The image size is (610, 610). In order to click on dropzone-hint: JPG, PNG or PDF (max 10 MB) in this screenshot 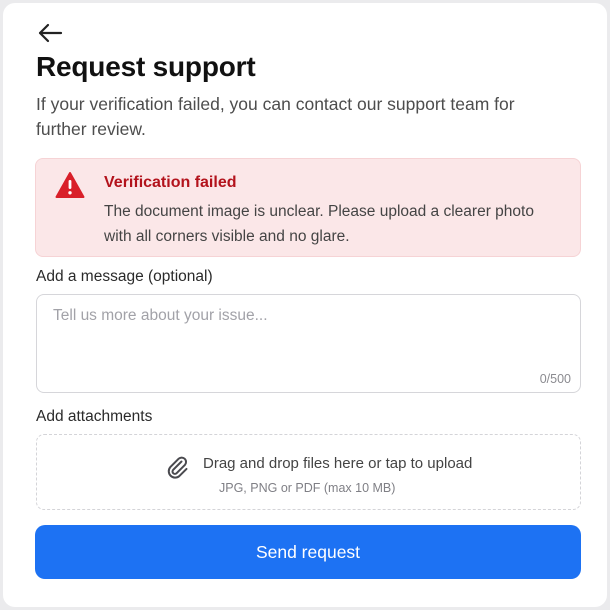, I will do `click(307, 488)`.